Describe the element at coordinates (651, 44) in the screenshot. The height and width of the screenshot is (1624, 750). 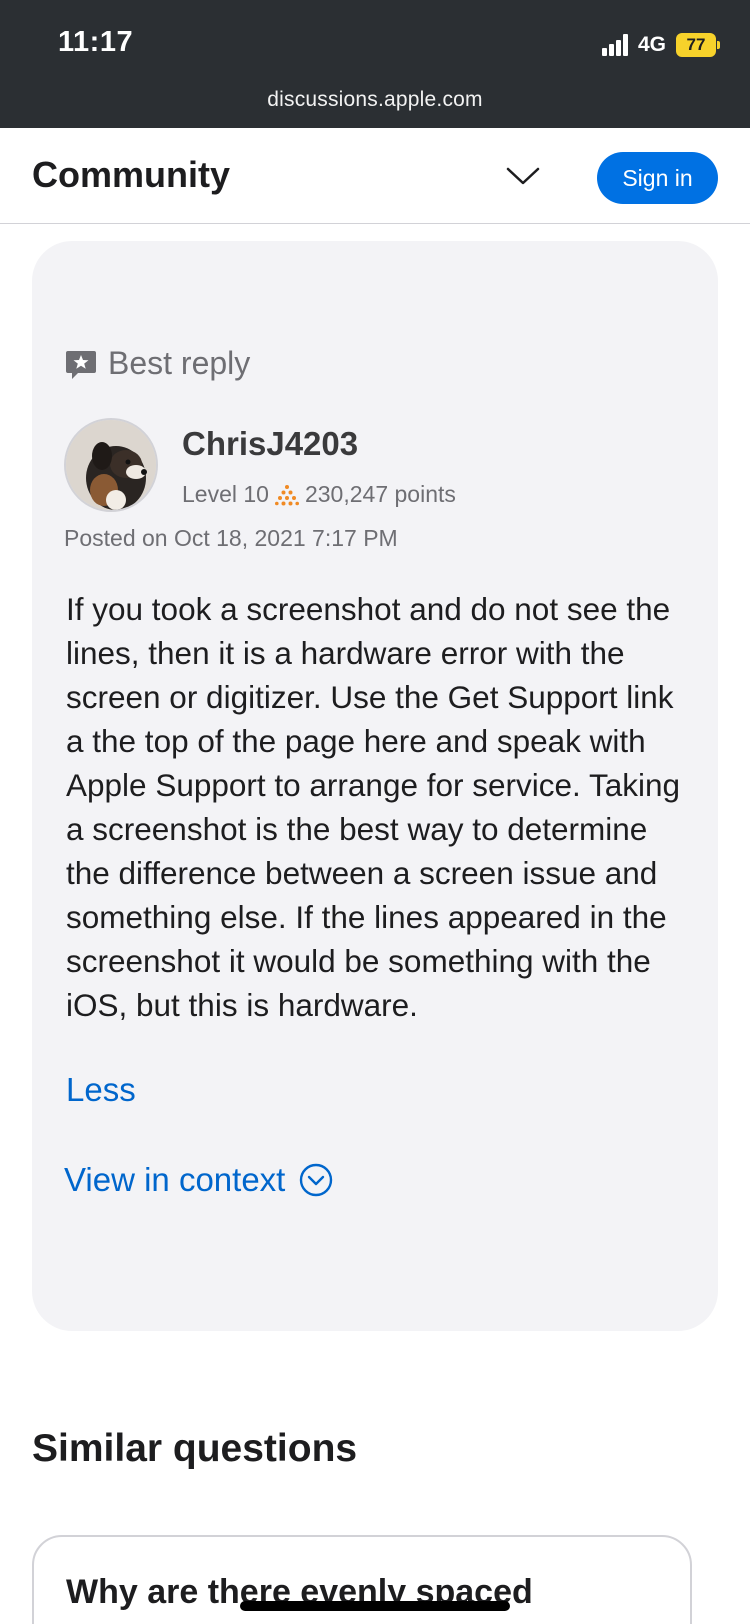
I see `network-type: 4G` at that location.